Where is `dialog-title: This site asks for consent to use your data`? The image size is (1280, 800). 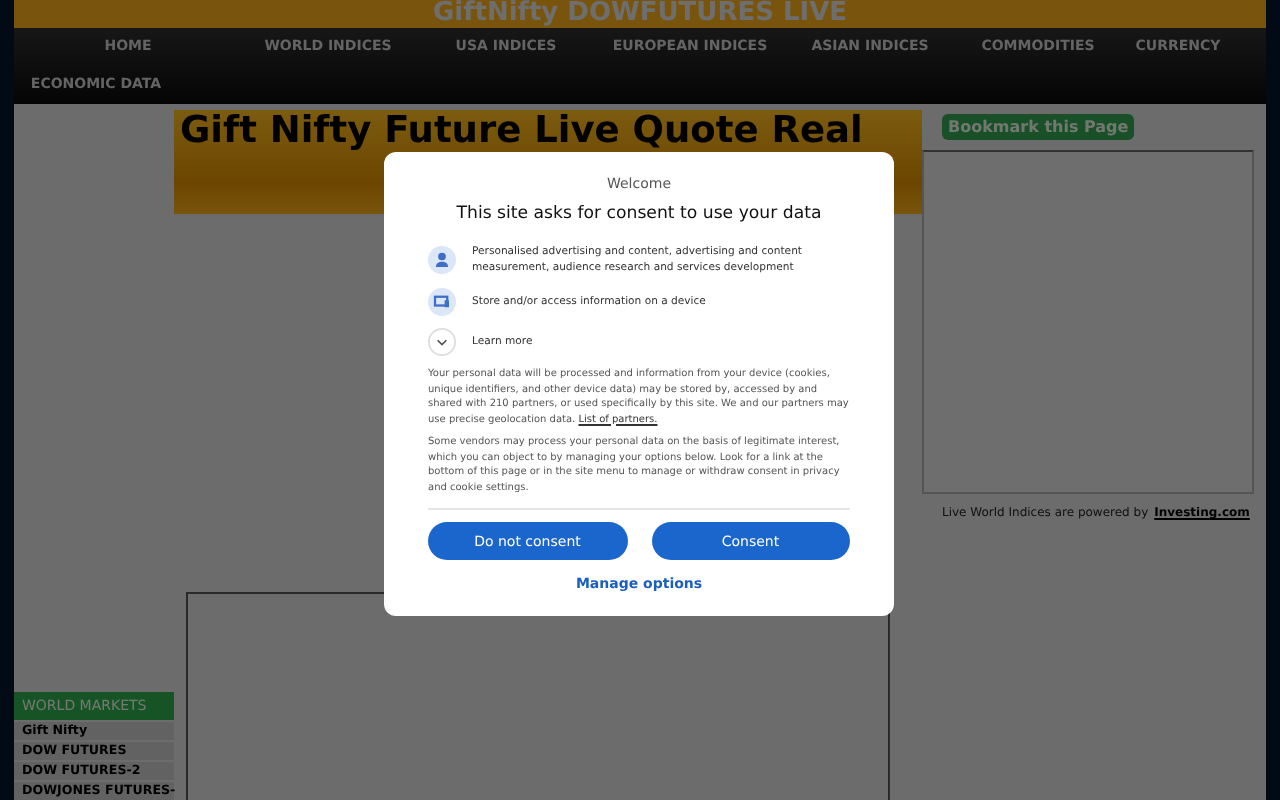 dialog-title: This site asks for consent to use your data is located at coordinates (639, 214).